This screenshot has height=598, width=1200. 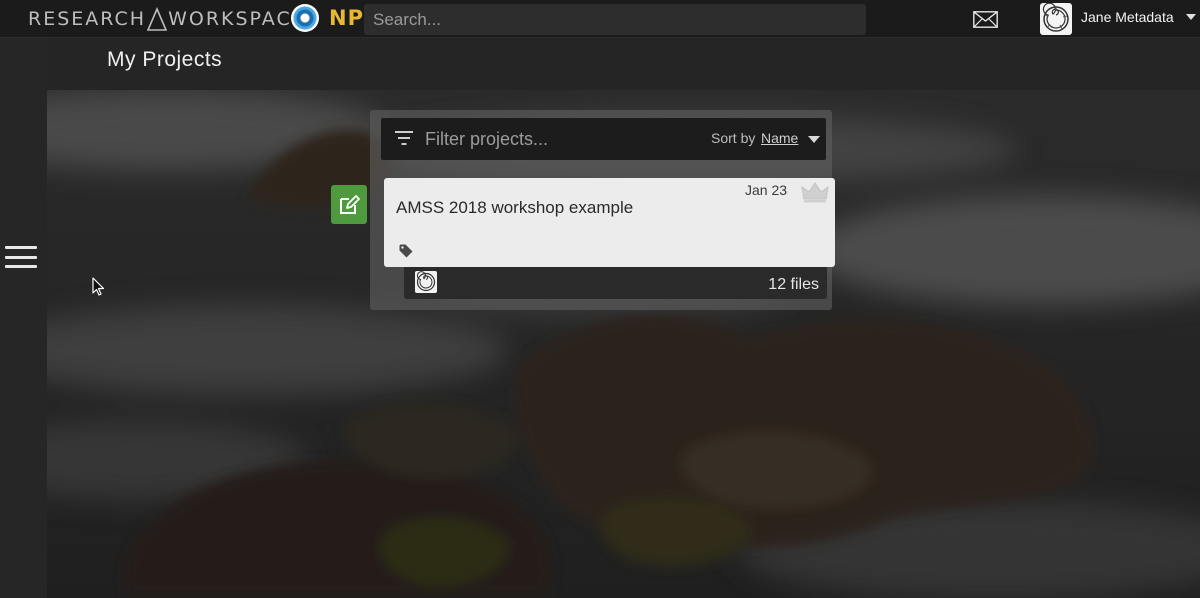 I want to click on mail-icon, so click(x=985, y=19).